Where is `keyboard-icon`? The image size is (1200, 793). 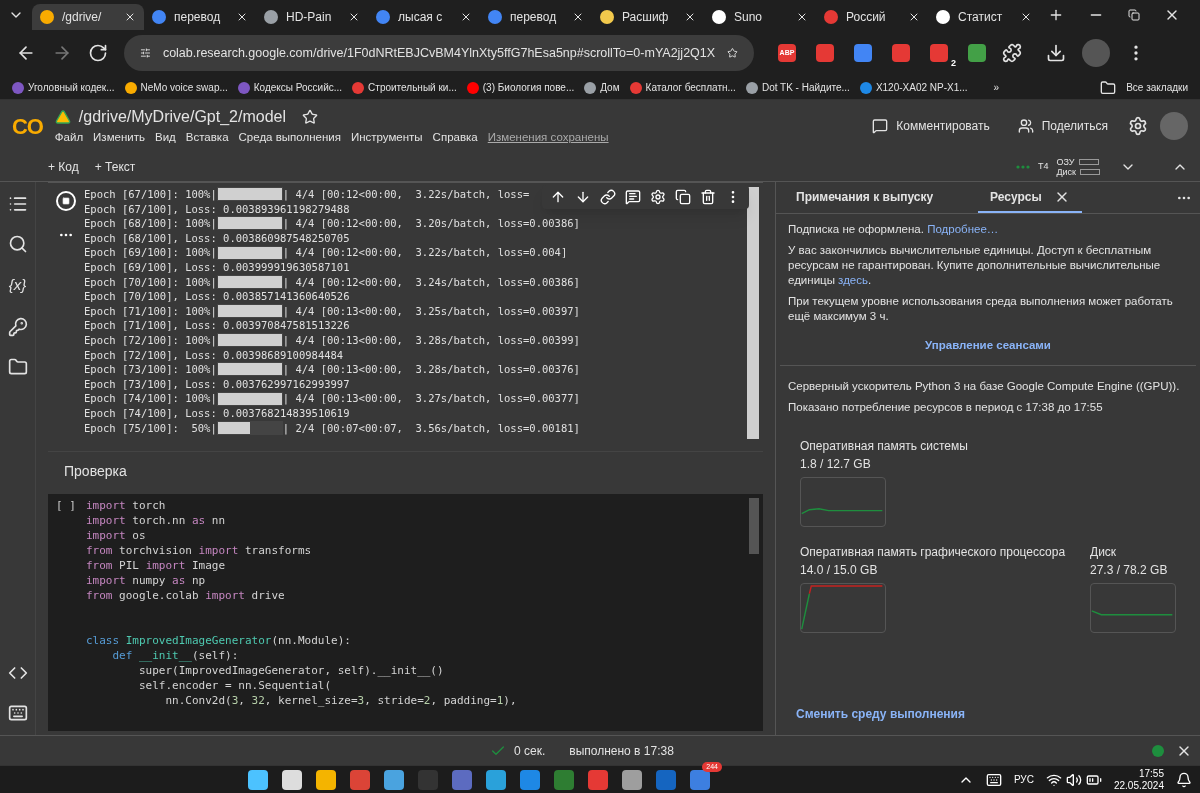
keyboard-icon is located at coordinates (993, 779).